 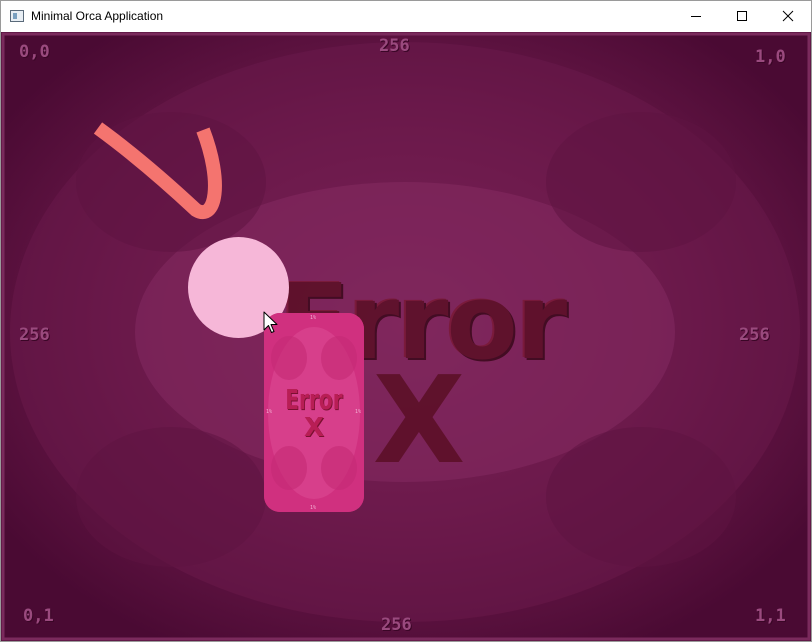 I want to click on card-error-mark: X, so click(x=314, y=428).